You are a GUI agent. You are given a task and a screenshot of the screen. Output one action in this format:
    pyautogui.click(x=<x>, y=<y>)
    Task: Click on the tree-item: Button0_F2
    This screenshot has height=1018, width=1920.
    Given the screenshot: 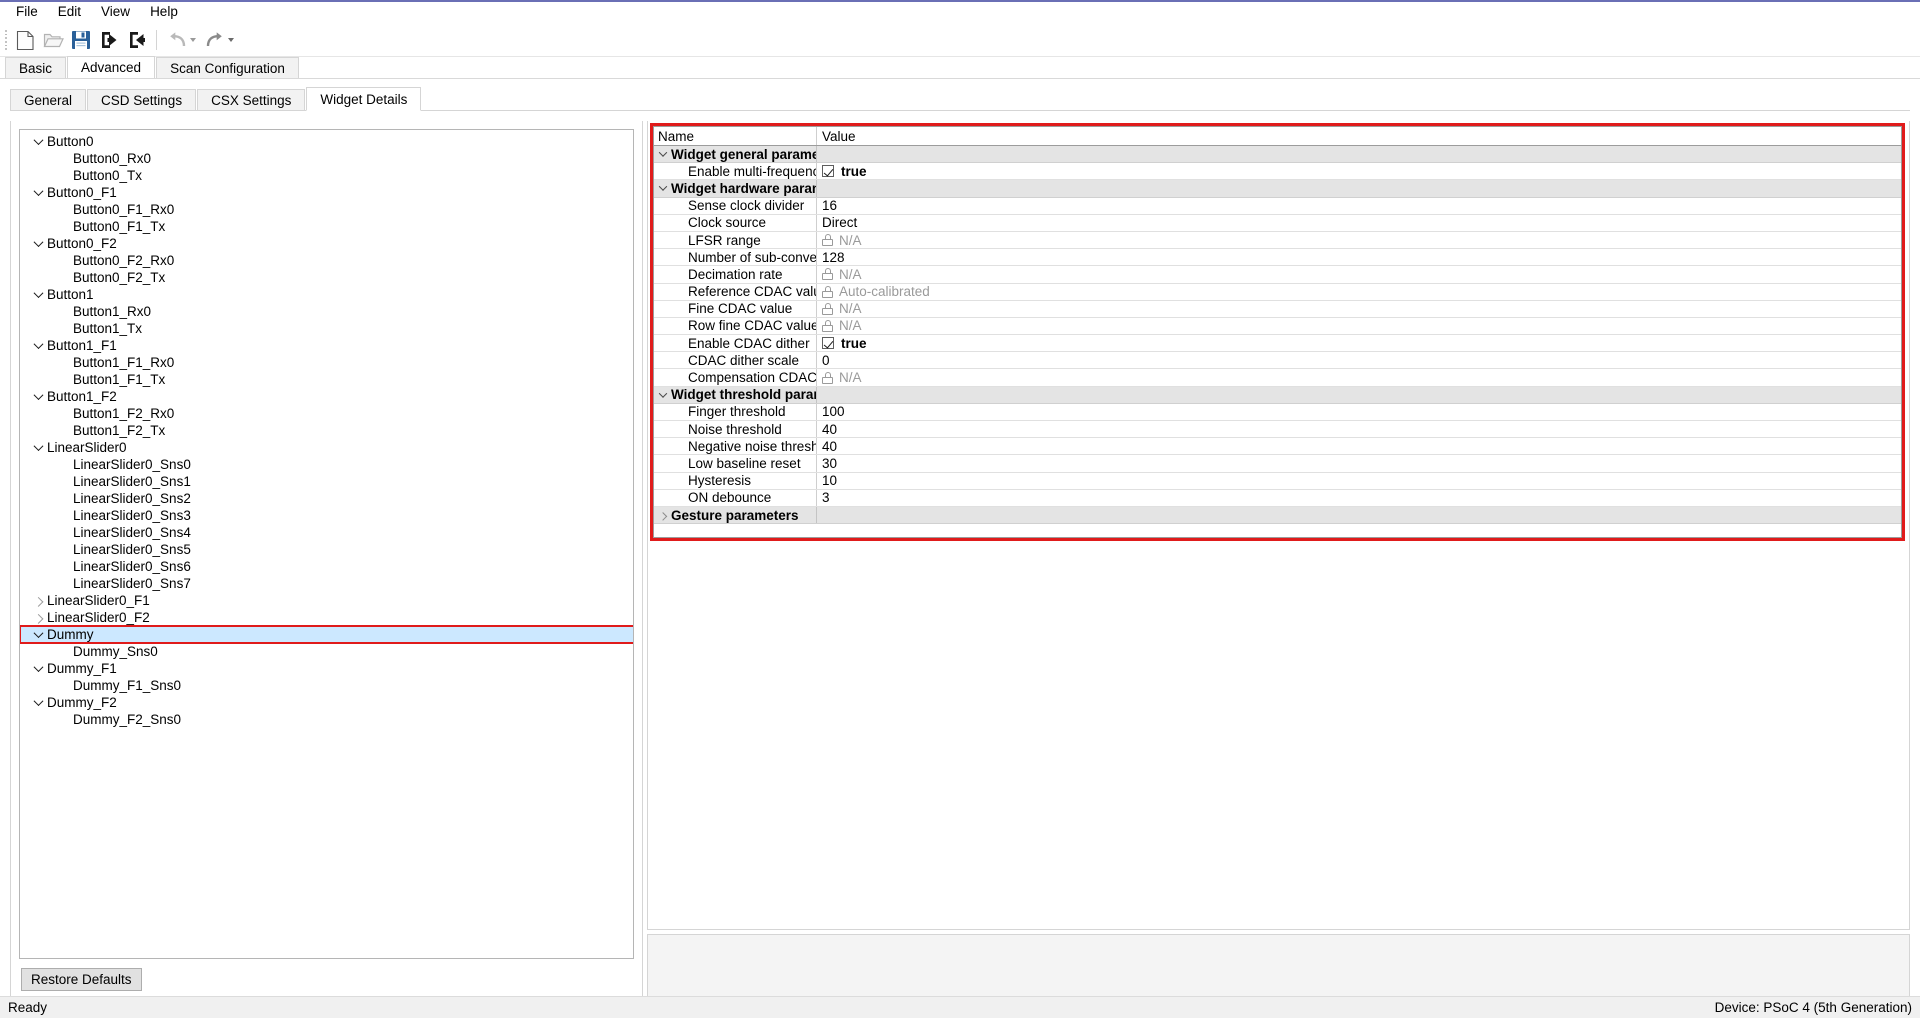 What is the action you would take?
    pyautogui.click(x=326, y=243)
    